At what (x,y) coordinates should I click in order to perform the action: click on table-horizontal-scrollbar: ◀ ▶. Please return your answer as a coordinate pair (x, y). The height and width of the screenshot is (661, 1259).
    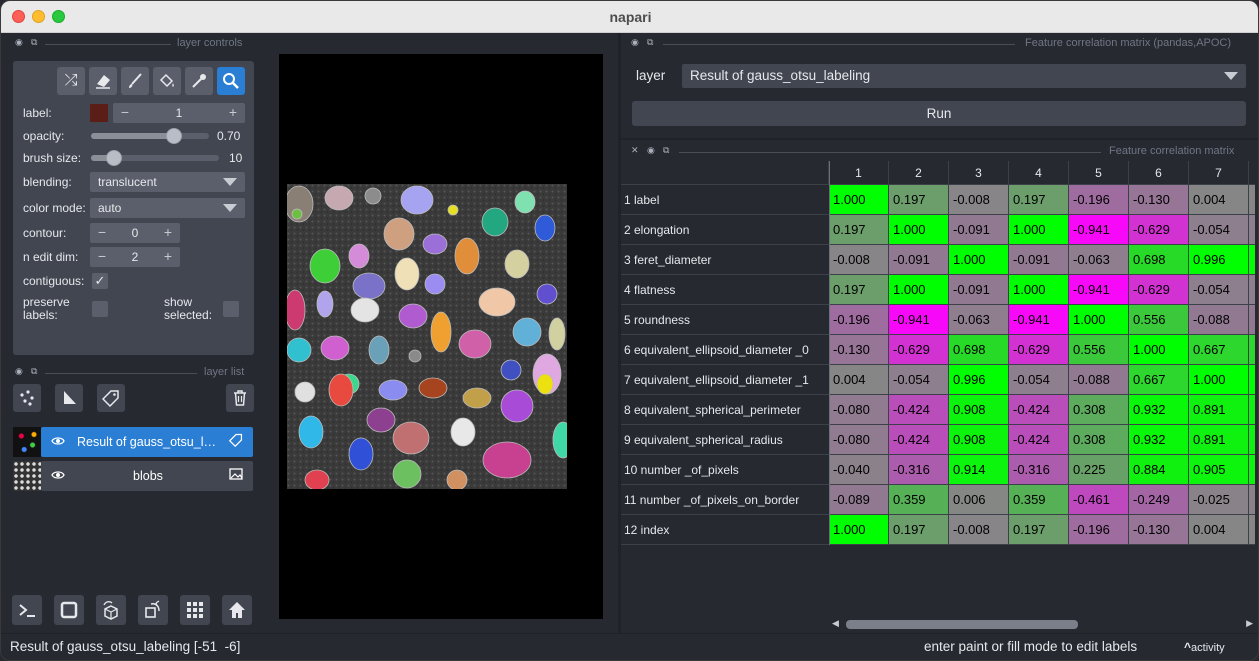
    Looking at the image, I should click on (1042, 624).